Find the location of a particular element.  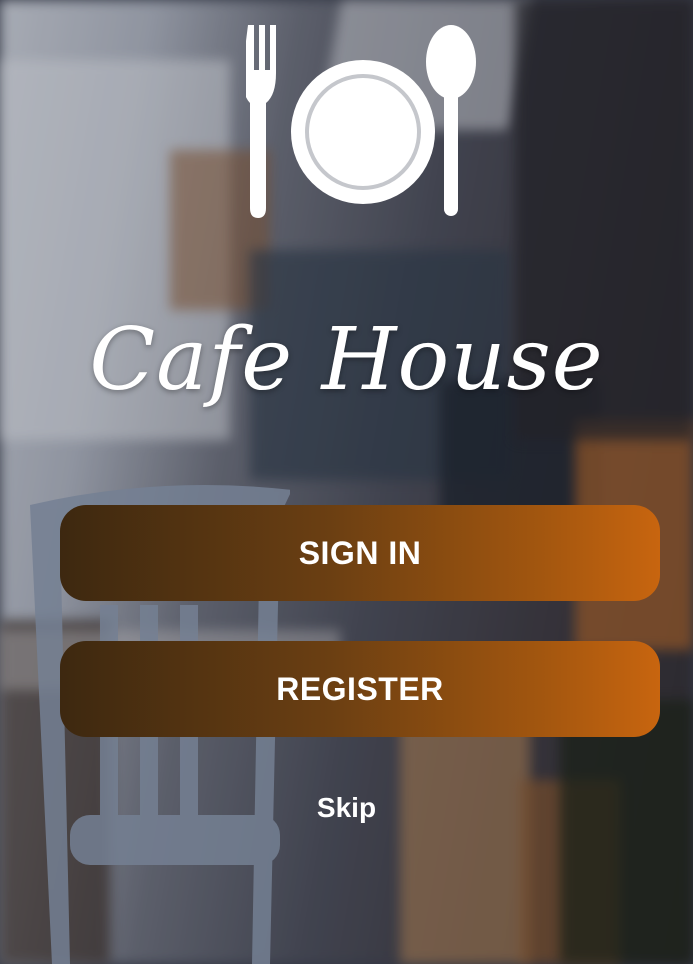

fork-plate-spoon-icon is located at coordinates (361, 121).